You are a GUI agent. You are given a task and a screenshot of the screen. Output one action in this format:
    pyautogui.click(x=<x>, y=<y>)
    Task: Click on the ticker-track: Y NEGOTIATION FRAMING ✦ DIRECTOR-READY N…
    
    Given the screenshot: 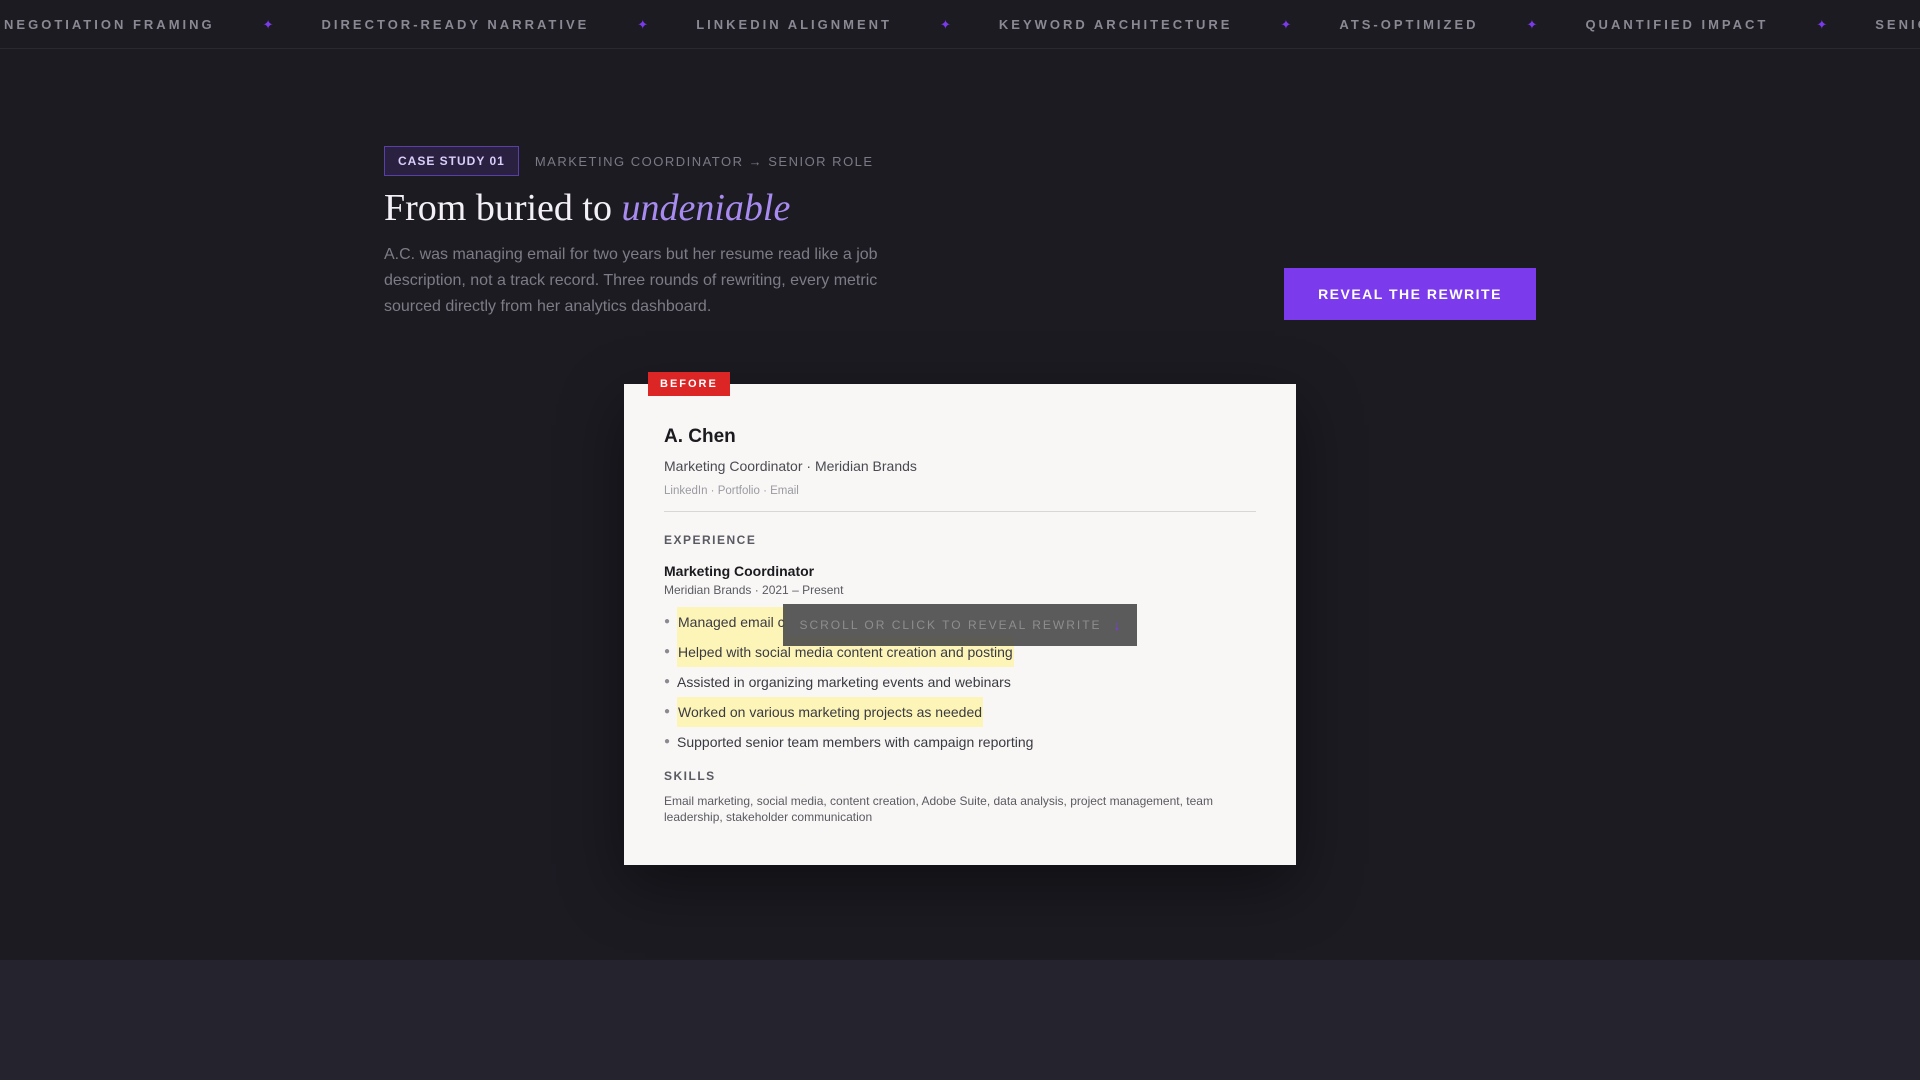 What is the action you would take?
    pyautogui.click(x=960, y=24)
    